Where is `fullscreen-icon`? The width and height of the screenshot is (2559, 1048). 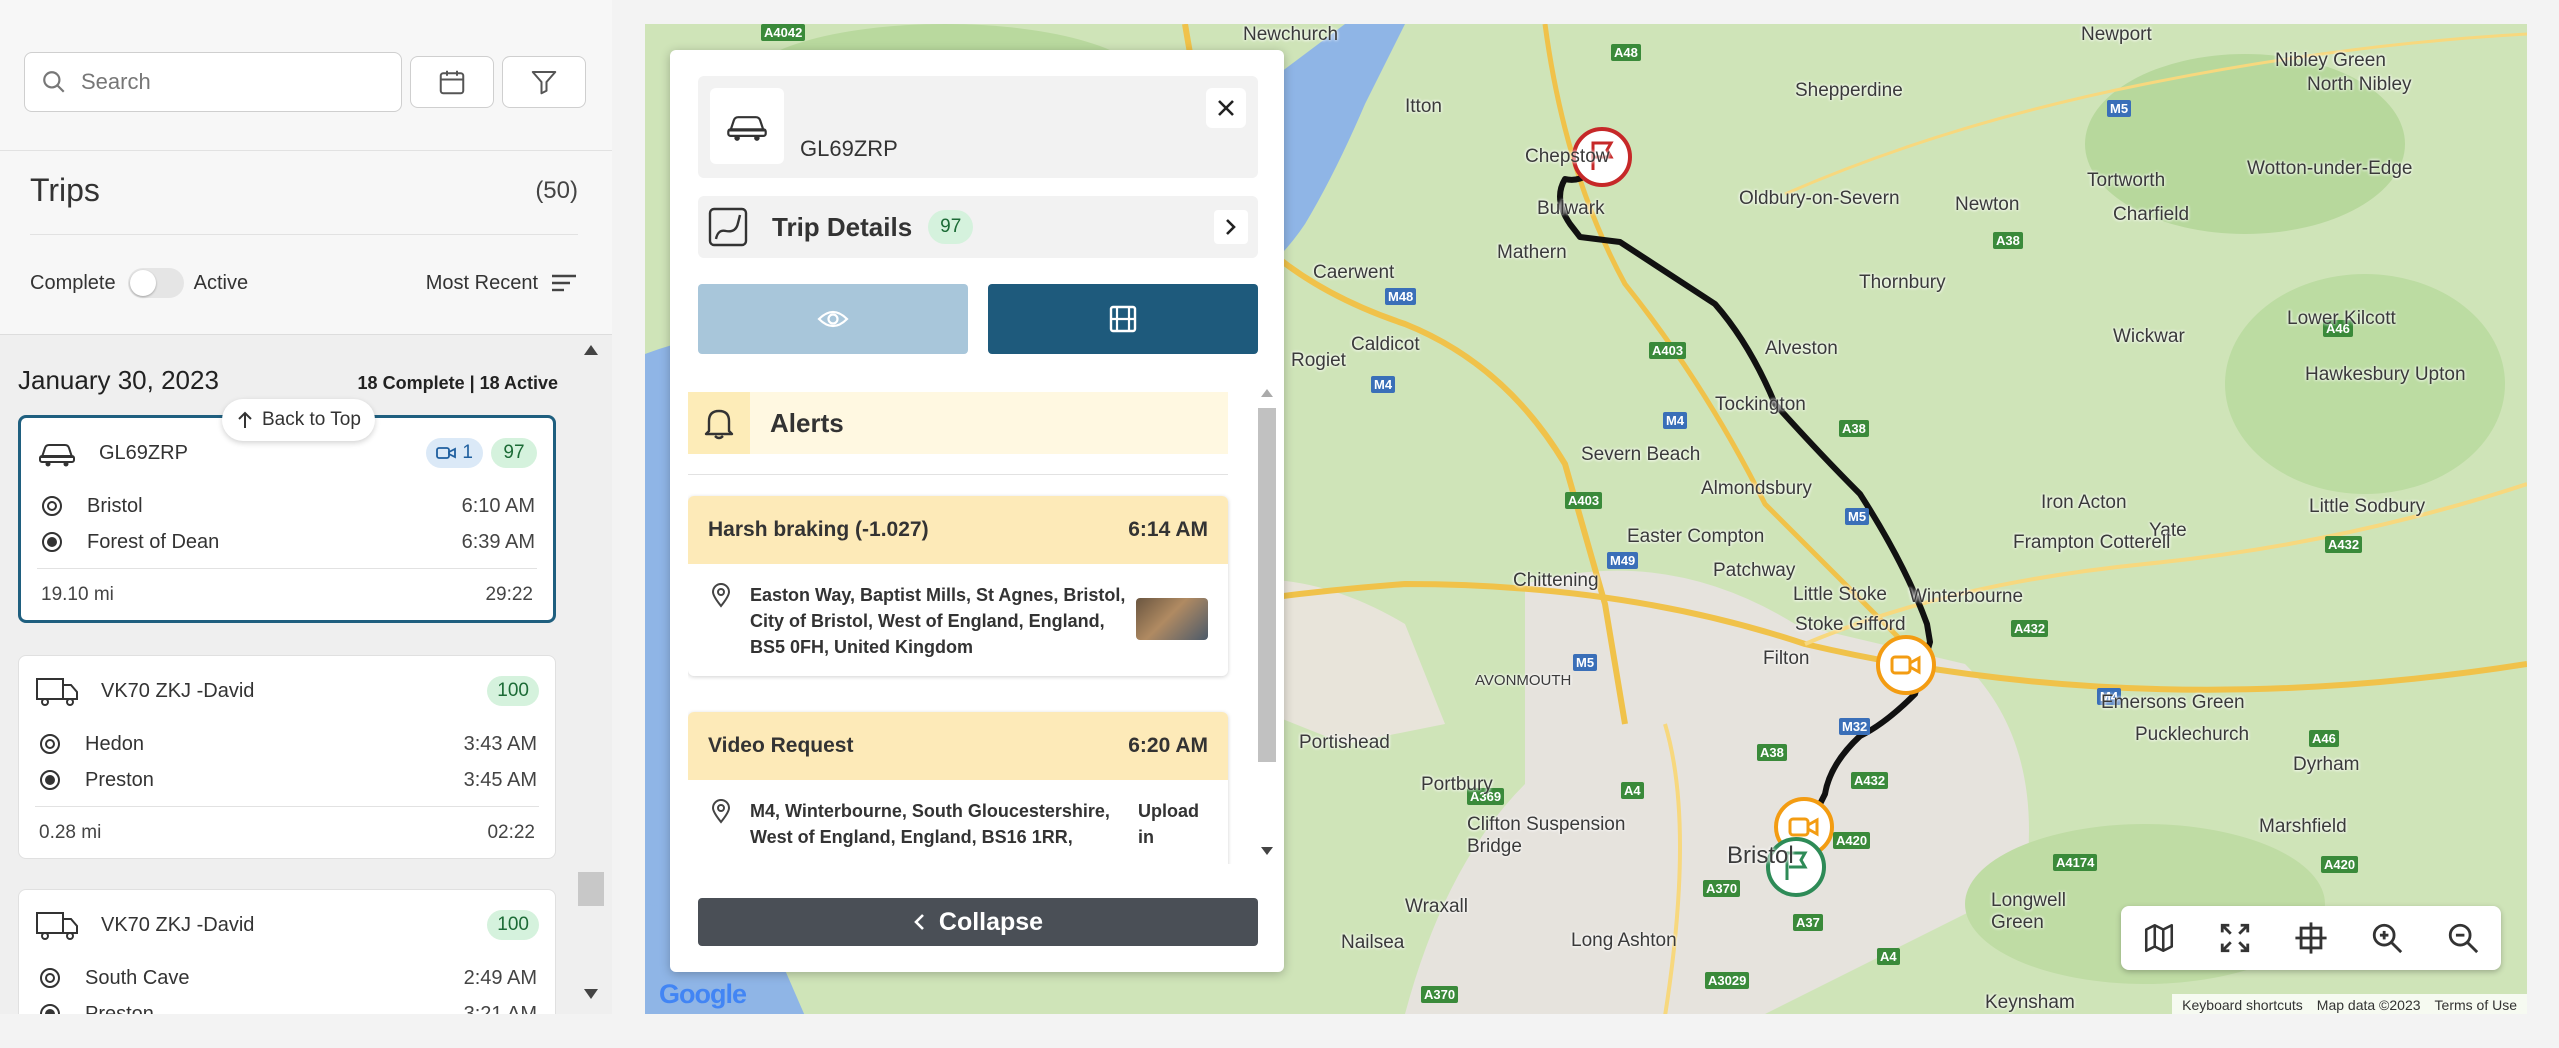 fullscreen-icon is located at coordinates (2235, 938).